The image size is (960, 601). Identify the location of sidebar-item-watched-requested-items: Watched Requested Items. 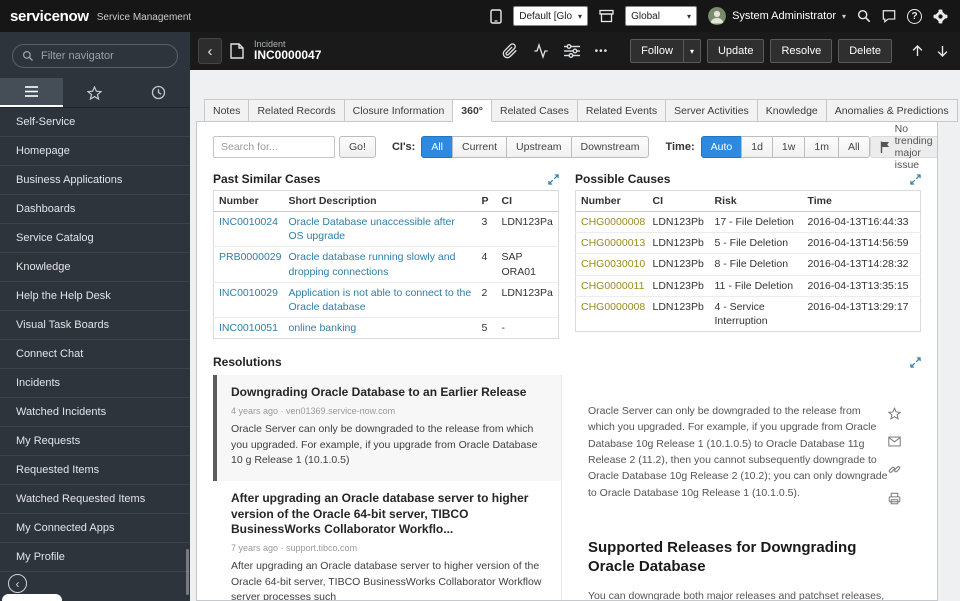
(95, 499).